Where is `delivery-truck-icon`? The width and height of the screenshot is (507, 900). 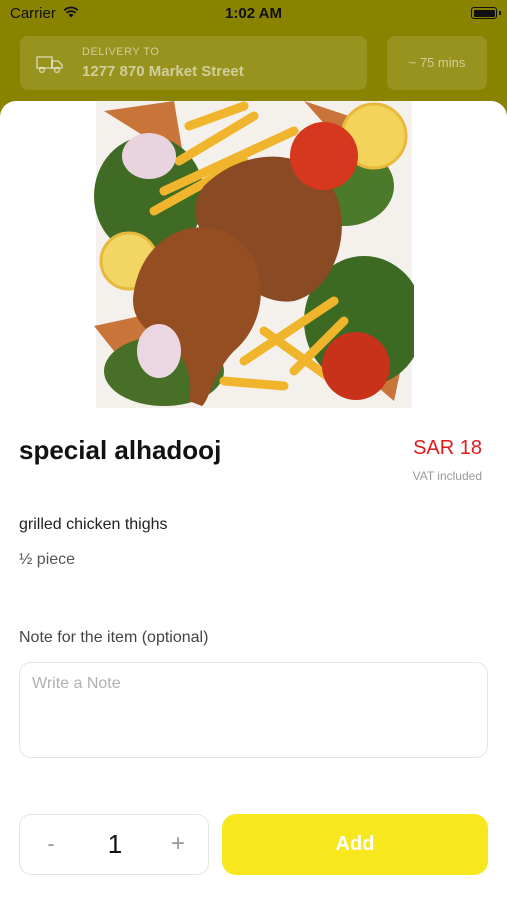 delivery-truck-icon is located at coordinates (49, 65).